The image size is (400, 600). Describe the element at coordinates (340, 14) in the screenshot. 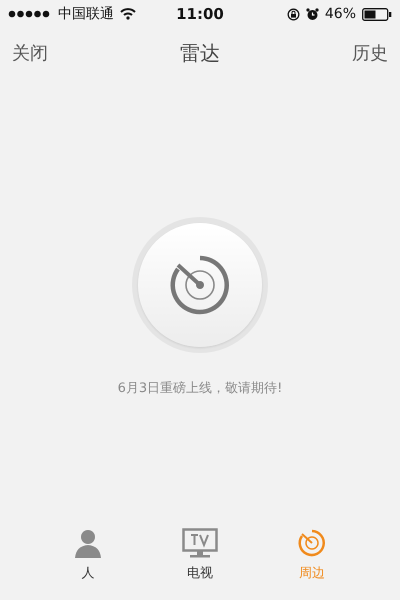

I see `battery-percent: 46%` at that location.